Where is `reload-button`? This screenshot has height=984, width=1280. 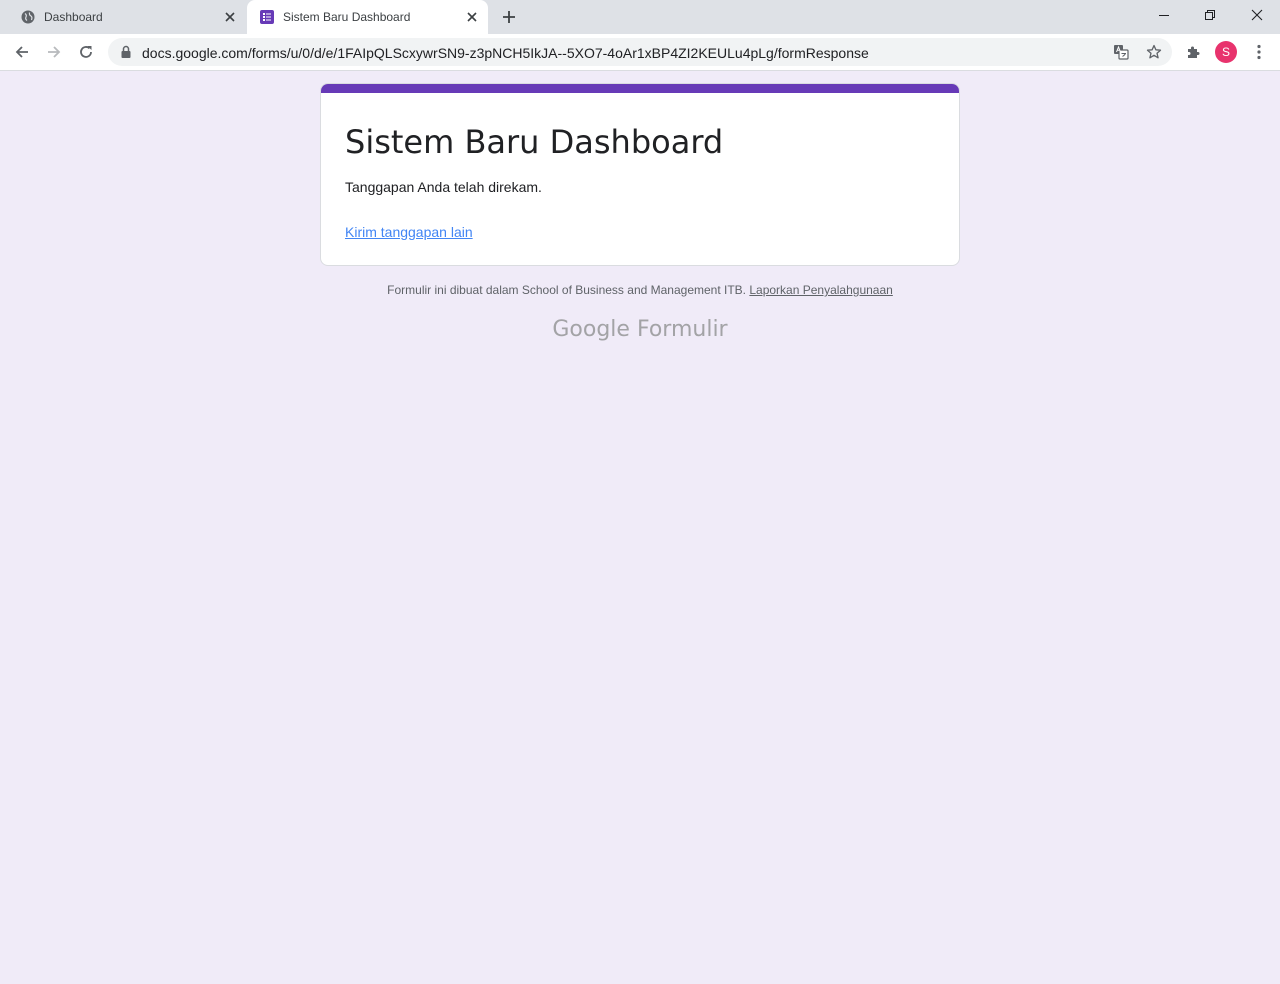 reload-button is located at coordinates (86, 52).